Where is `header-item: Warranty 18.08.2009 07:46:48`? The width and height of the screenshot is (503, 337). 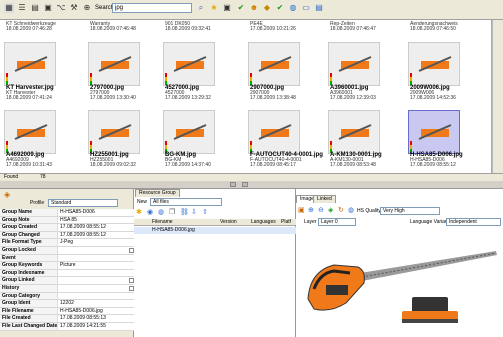 header-item: Warranty 18.08.2009 07:46:48 is located at coordinates (113, 27).